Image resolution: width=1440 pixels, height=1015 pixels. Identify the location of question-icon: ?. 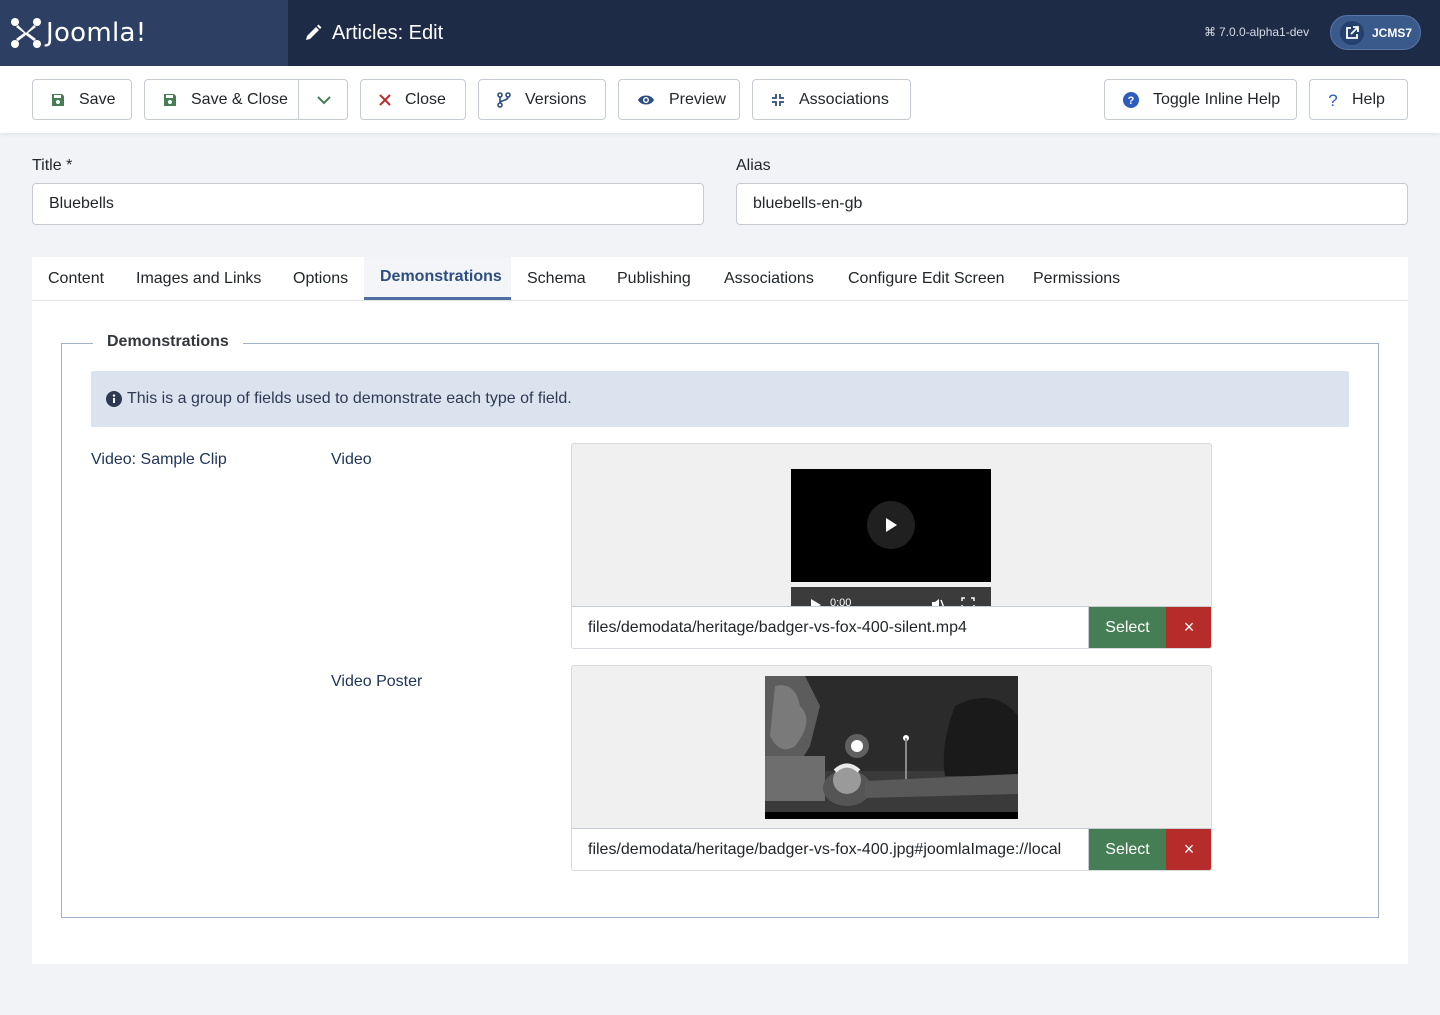
(1332, 100).